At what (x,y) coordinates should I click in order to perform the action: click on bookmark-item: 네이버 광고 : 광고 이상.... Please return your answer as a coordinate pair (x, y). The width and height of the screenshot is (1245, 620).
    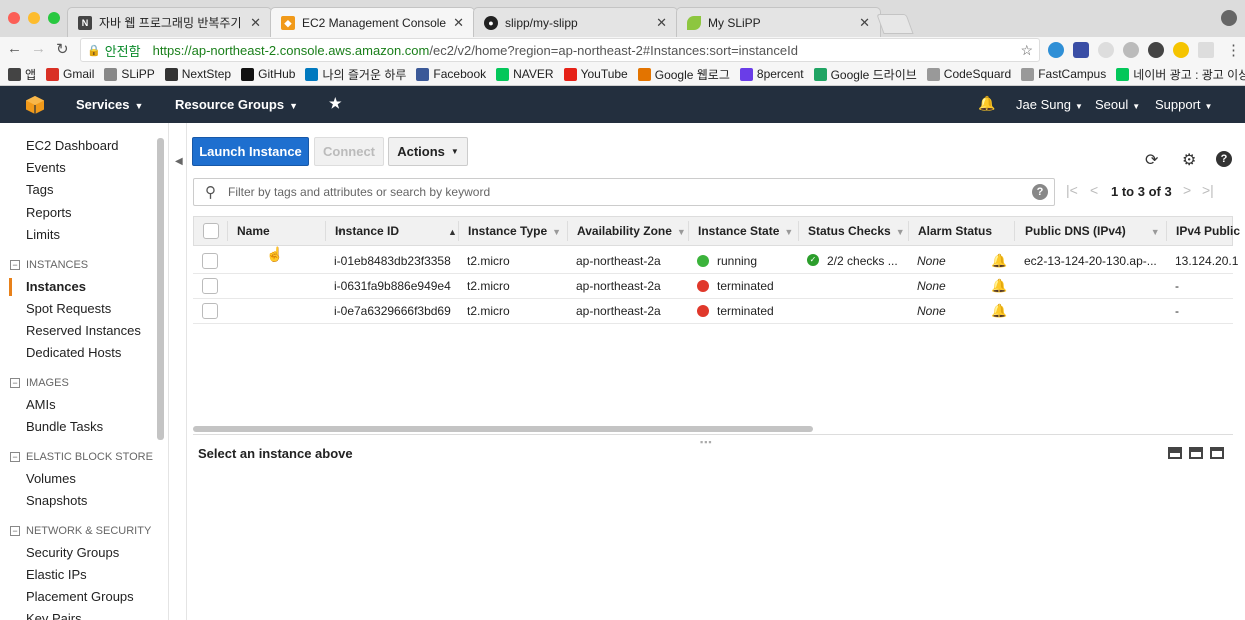
    Looking at the image, I should click on (1180, 74).